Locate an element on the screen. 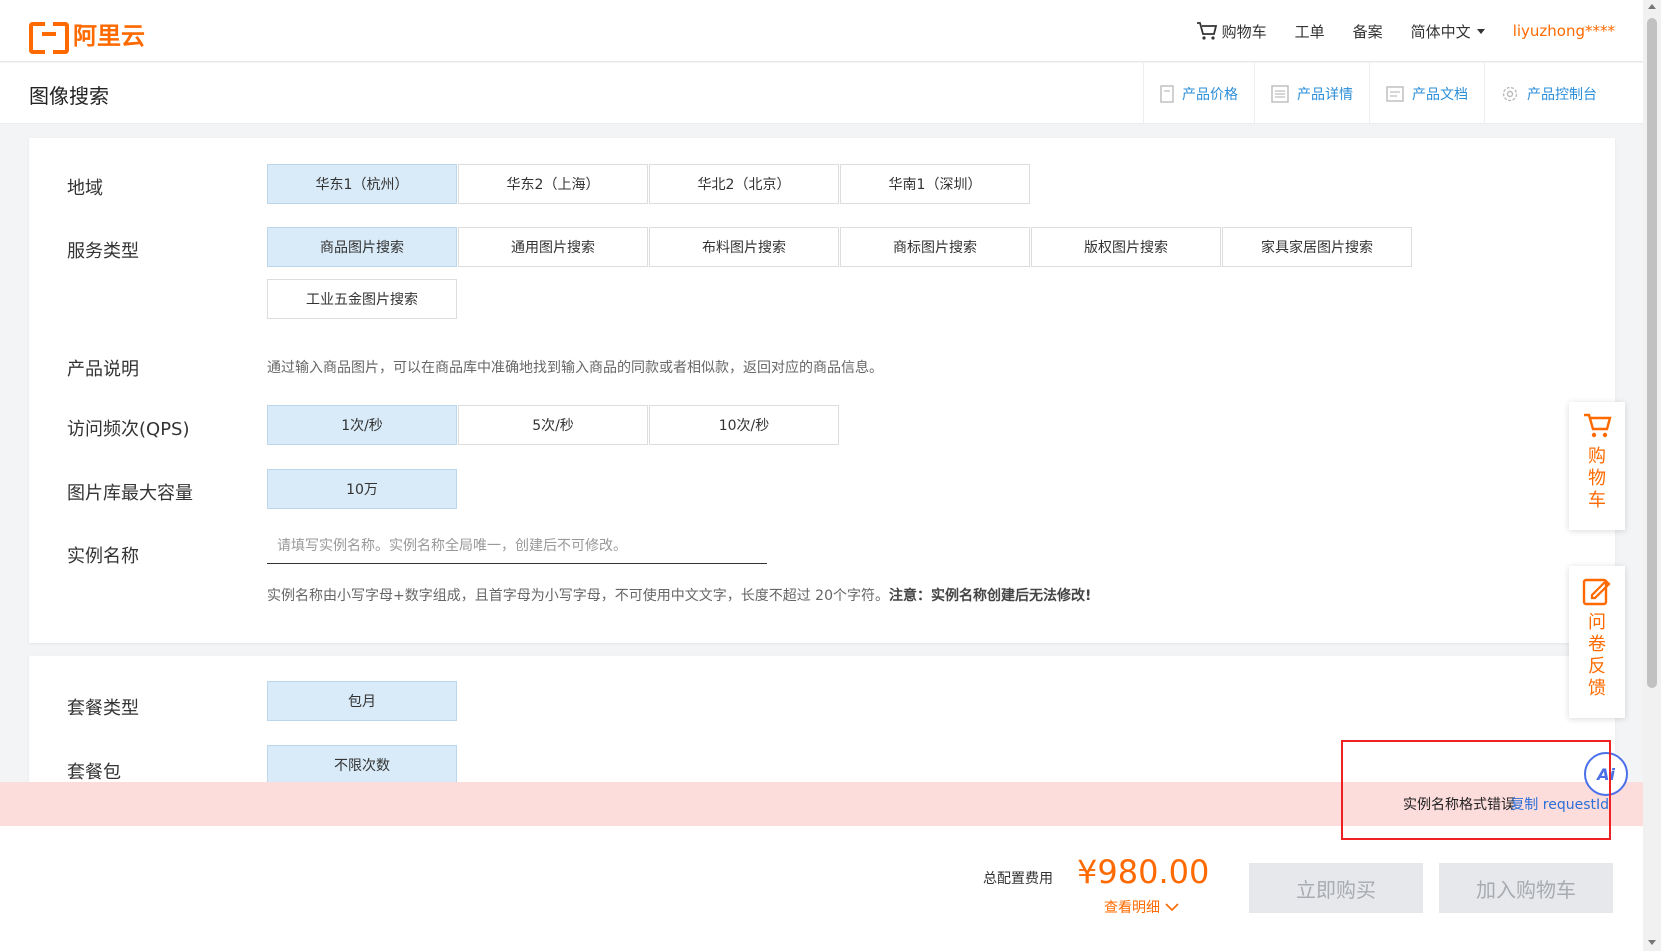 The width and height of the screenshot is (1661, 951). instance-name-input is located at coordinates (517, 546).